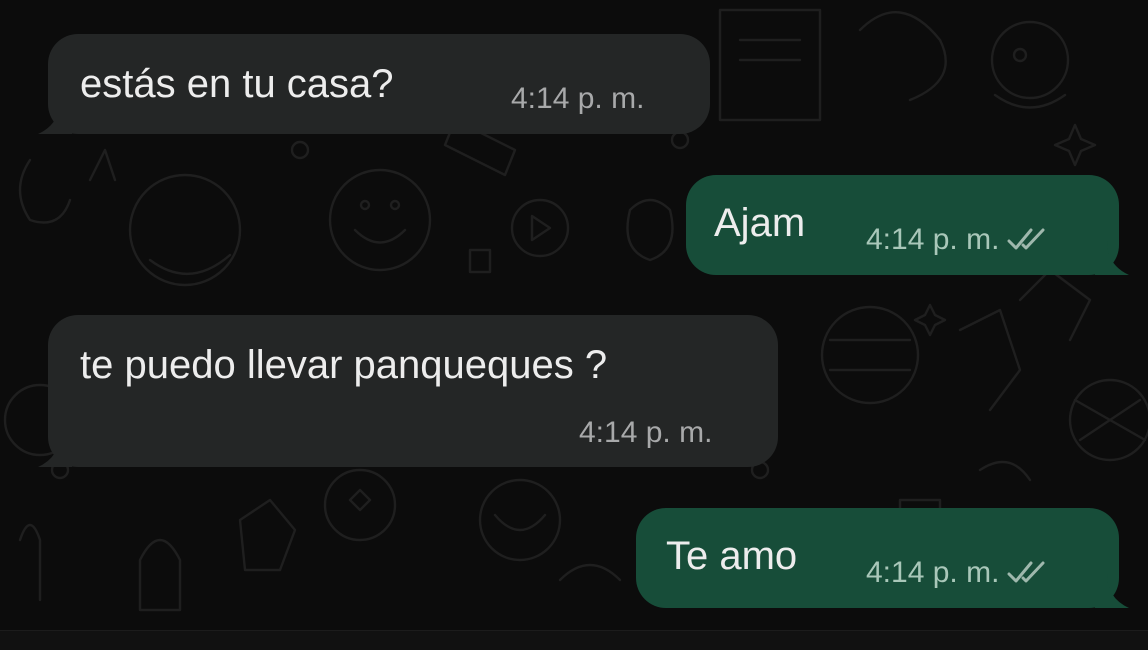 The image size is (1148, 650). Describe the element at coordinates (760, 223) in the screenshot. I see `message-text: Ajam` at that location.